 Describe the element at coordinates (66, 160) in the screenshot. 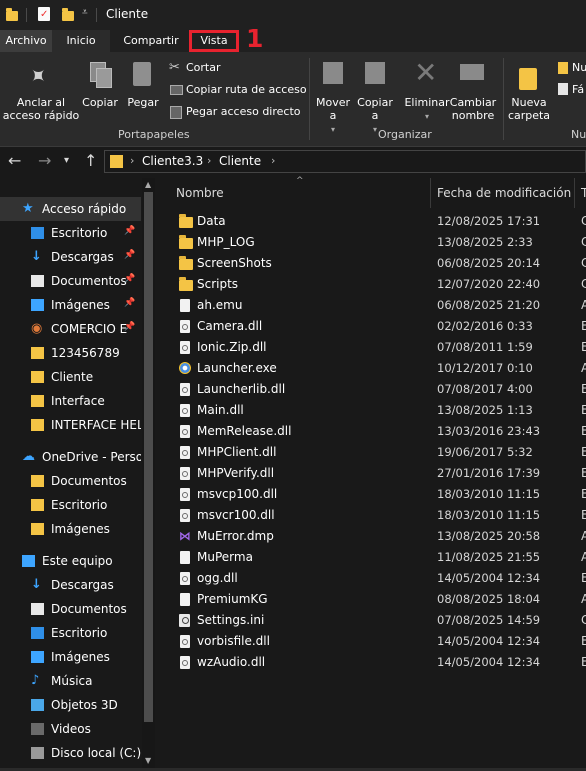

I see `recent-locations-chevron-icon: ▾` at that location.